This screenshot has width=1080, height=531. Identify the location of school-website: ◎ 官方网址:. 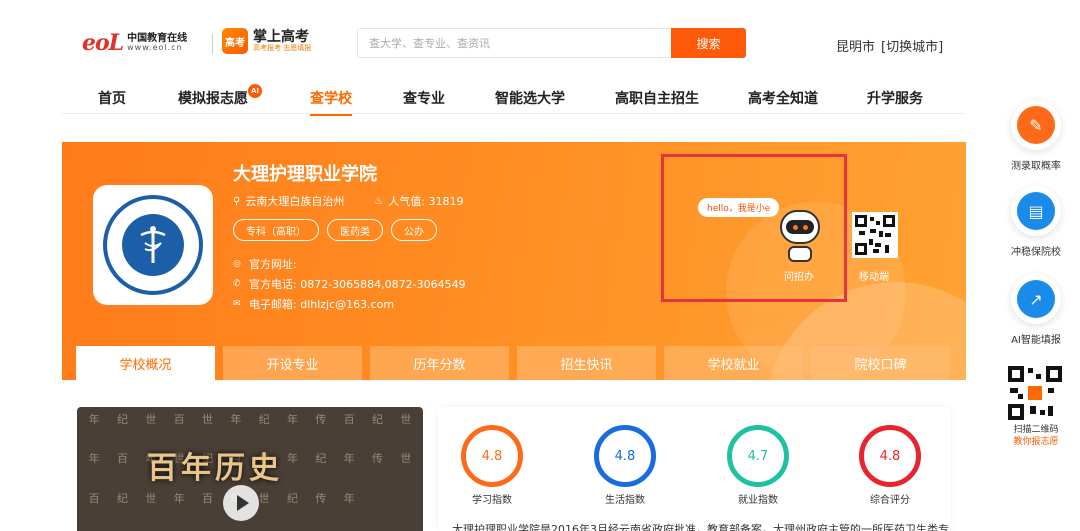
(265, 264).